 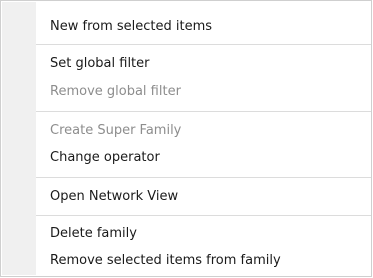 I want to click on menu-icon-gutter, so click(x=19, y=138).